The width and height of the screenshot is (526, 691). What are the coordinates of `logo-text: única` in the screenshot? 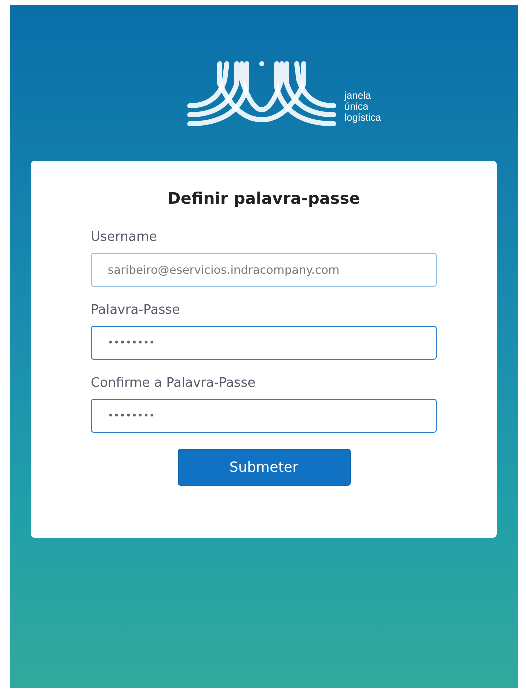 It's located at (357, 107).